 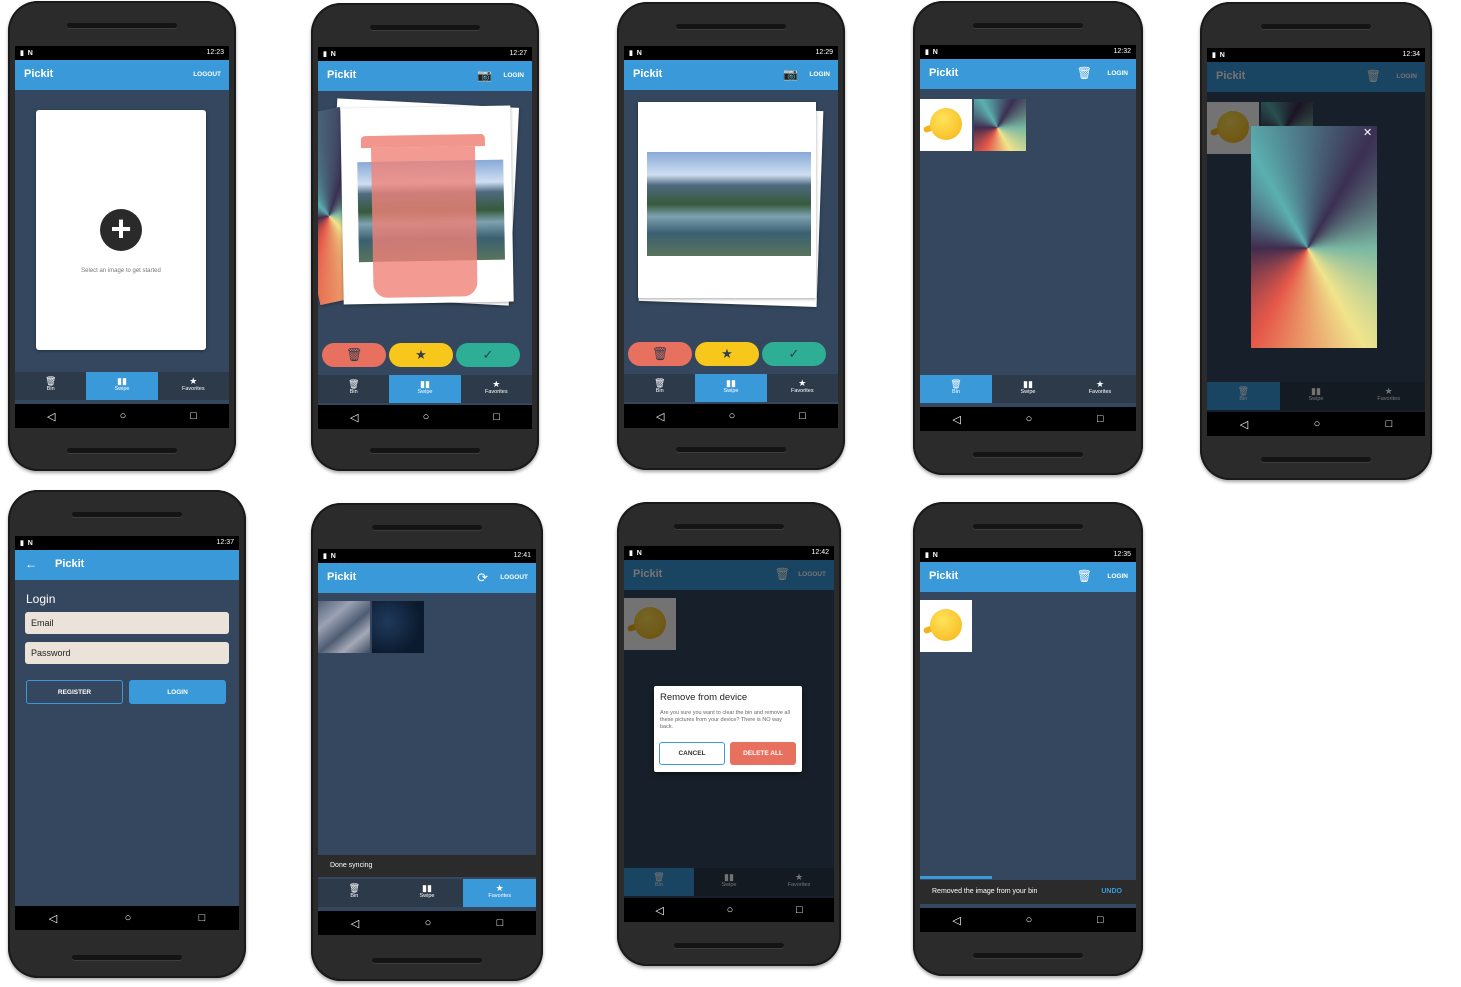 I want to click on star-icon: ★, so click(x=727, y=353).